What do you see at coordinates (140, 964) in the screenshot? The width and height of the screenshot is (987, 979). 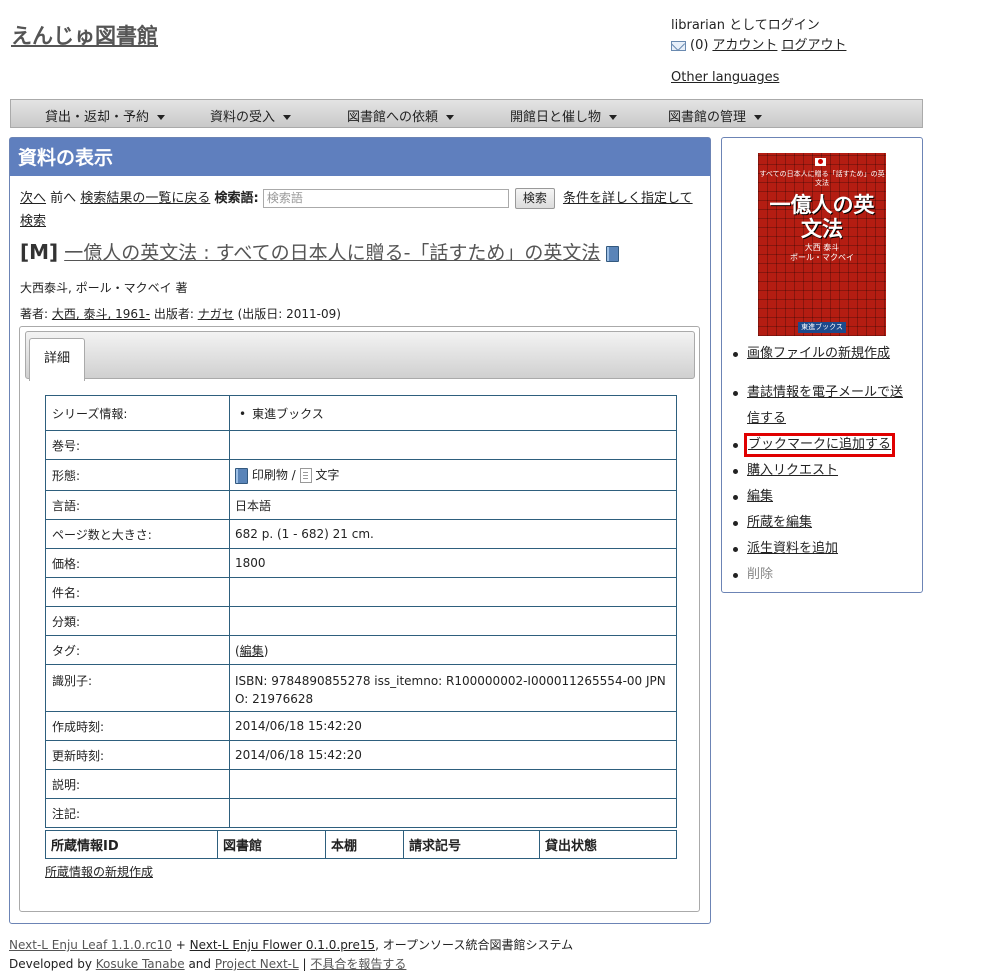 I see `author-link: Kosuke Tanabe` at bounding box center [140, 964].